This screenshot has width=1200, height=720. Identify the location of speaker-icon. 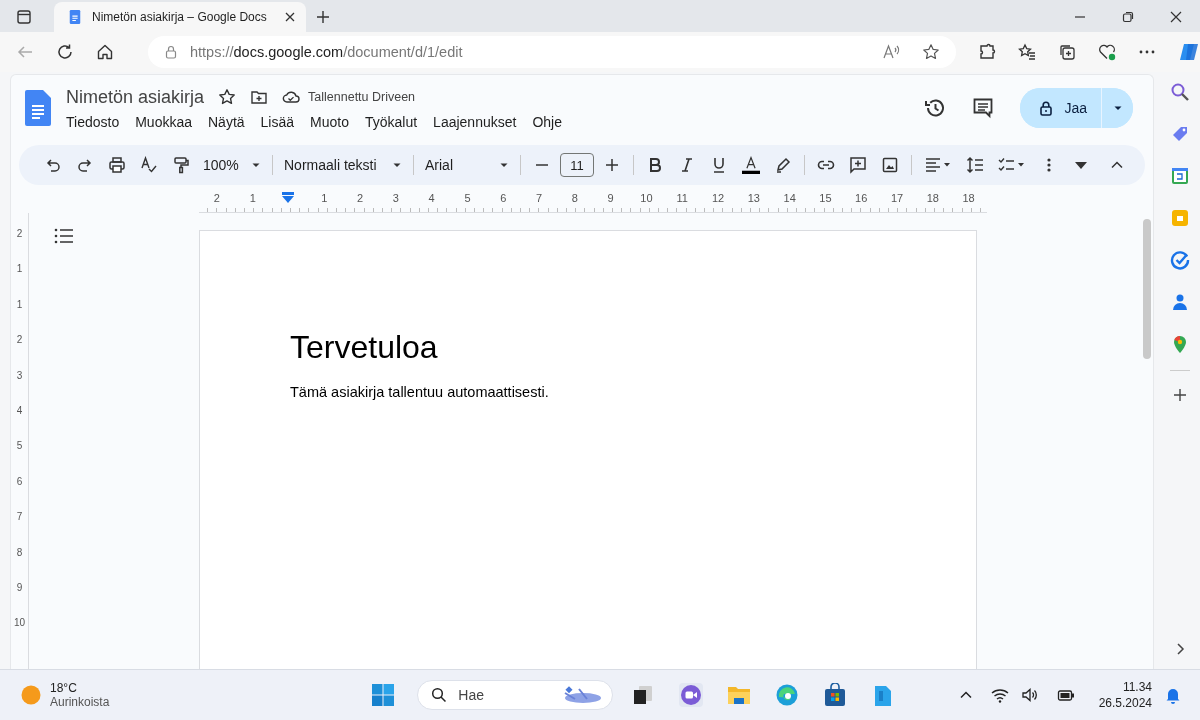
(1029, 695).